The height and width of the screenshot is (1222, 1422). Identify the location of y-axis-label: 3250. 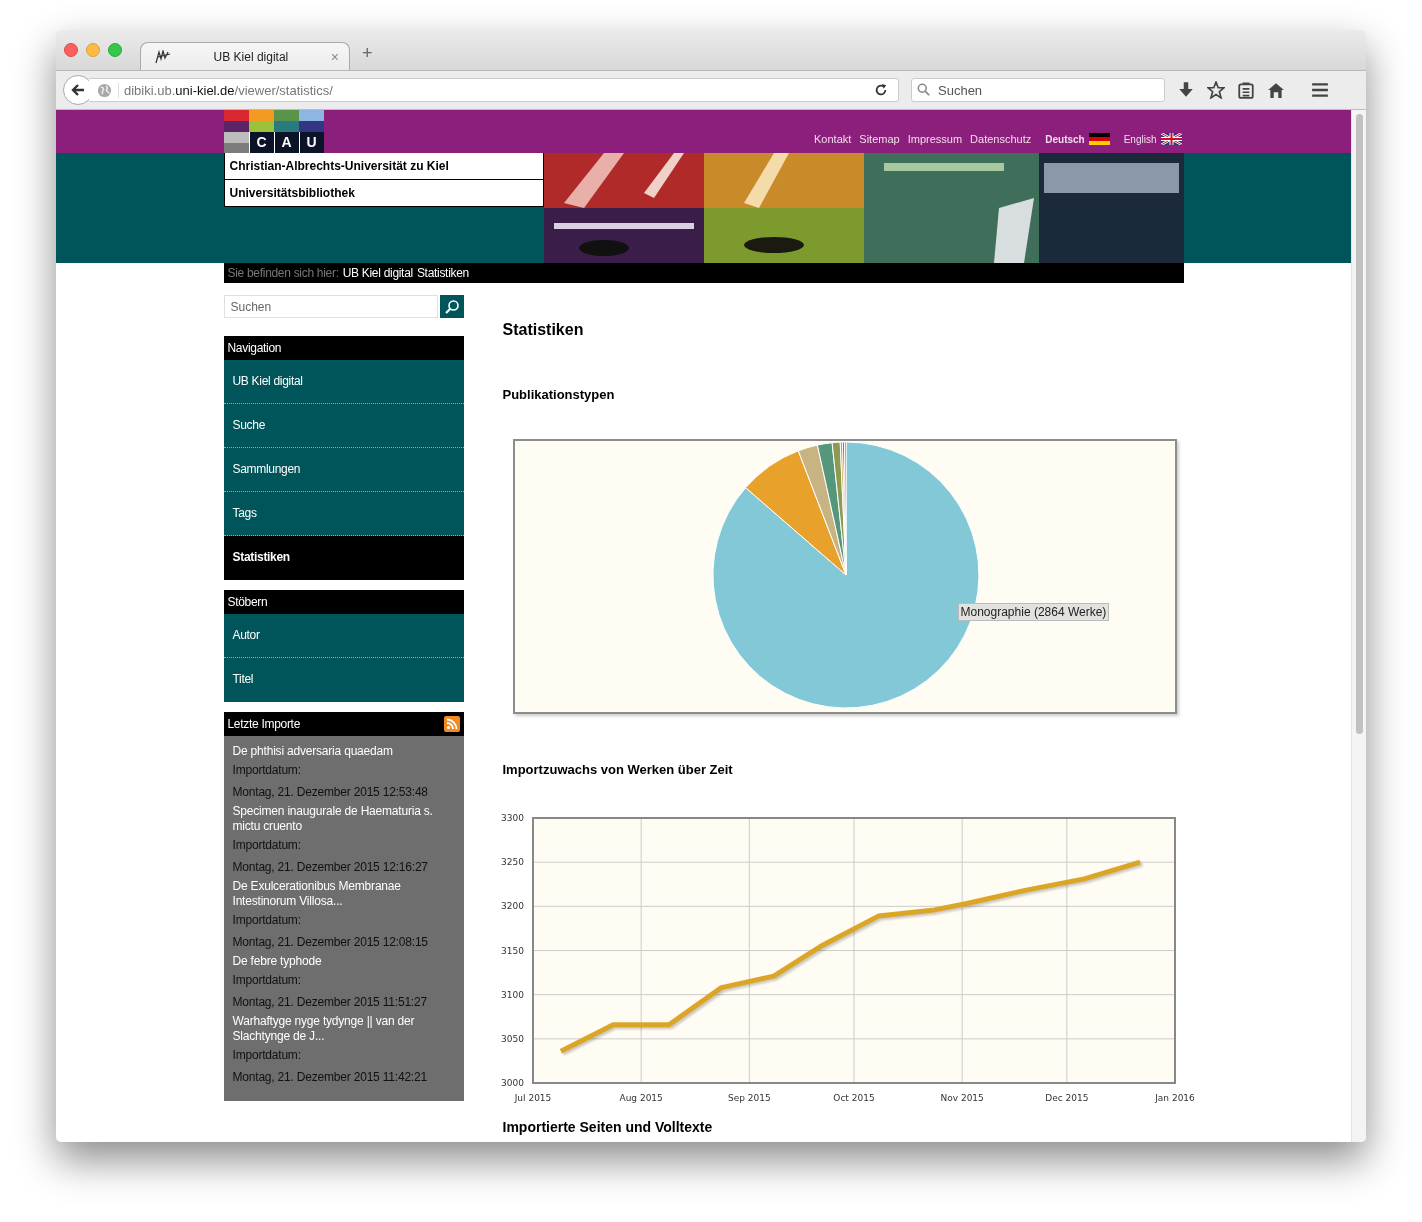
(512, 862).